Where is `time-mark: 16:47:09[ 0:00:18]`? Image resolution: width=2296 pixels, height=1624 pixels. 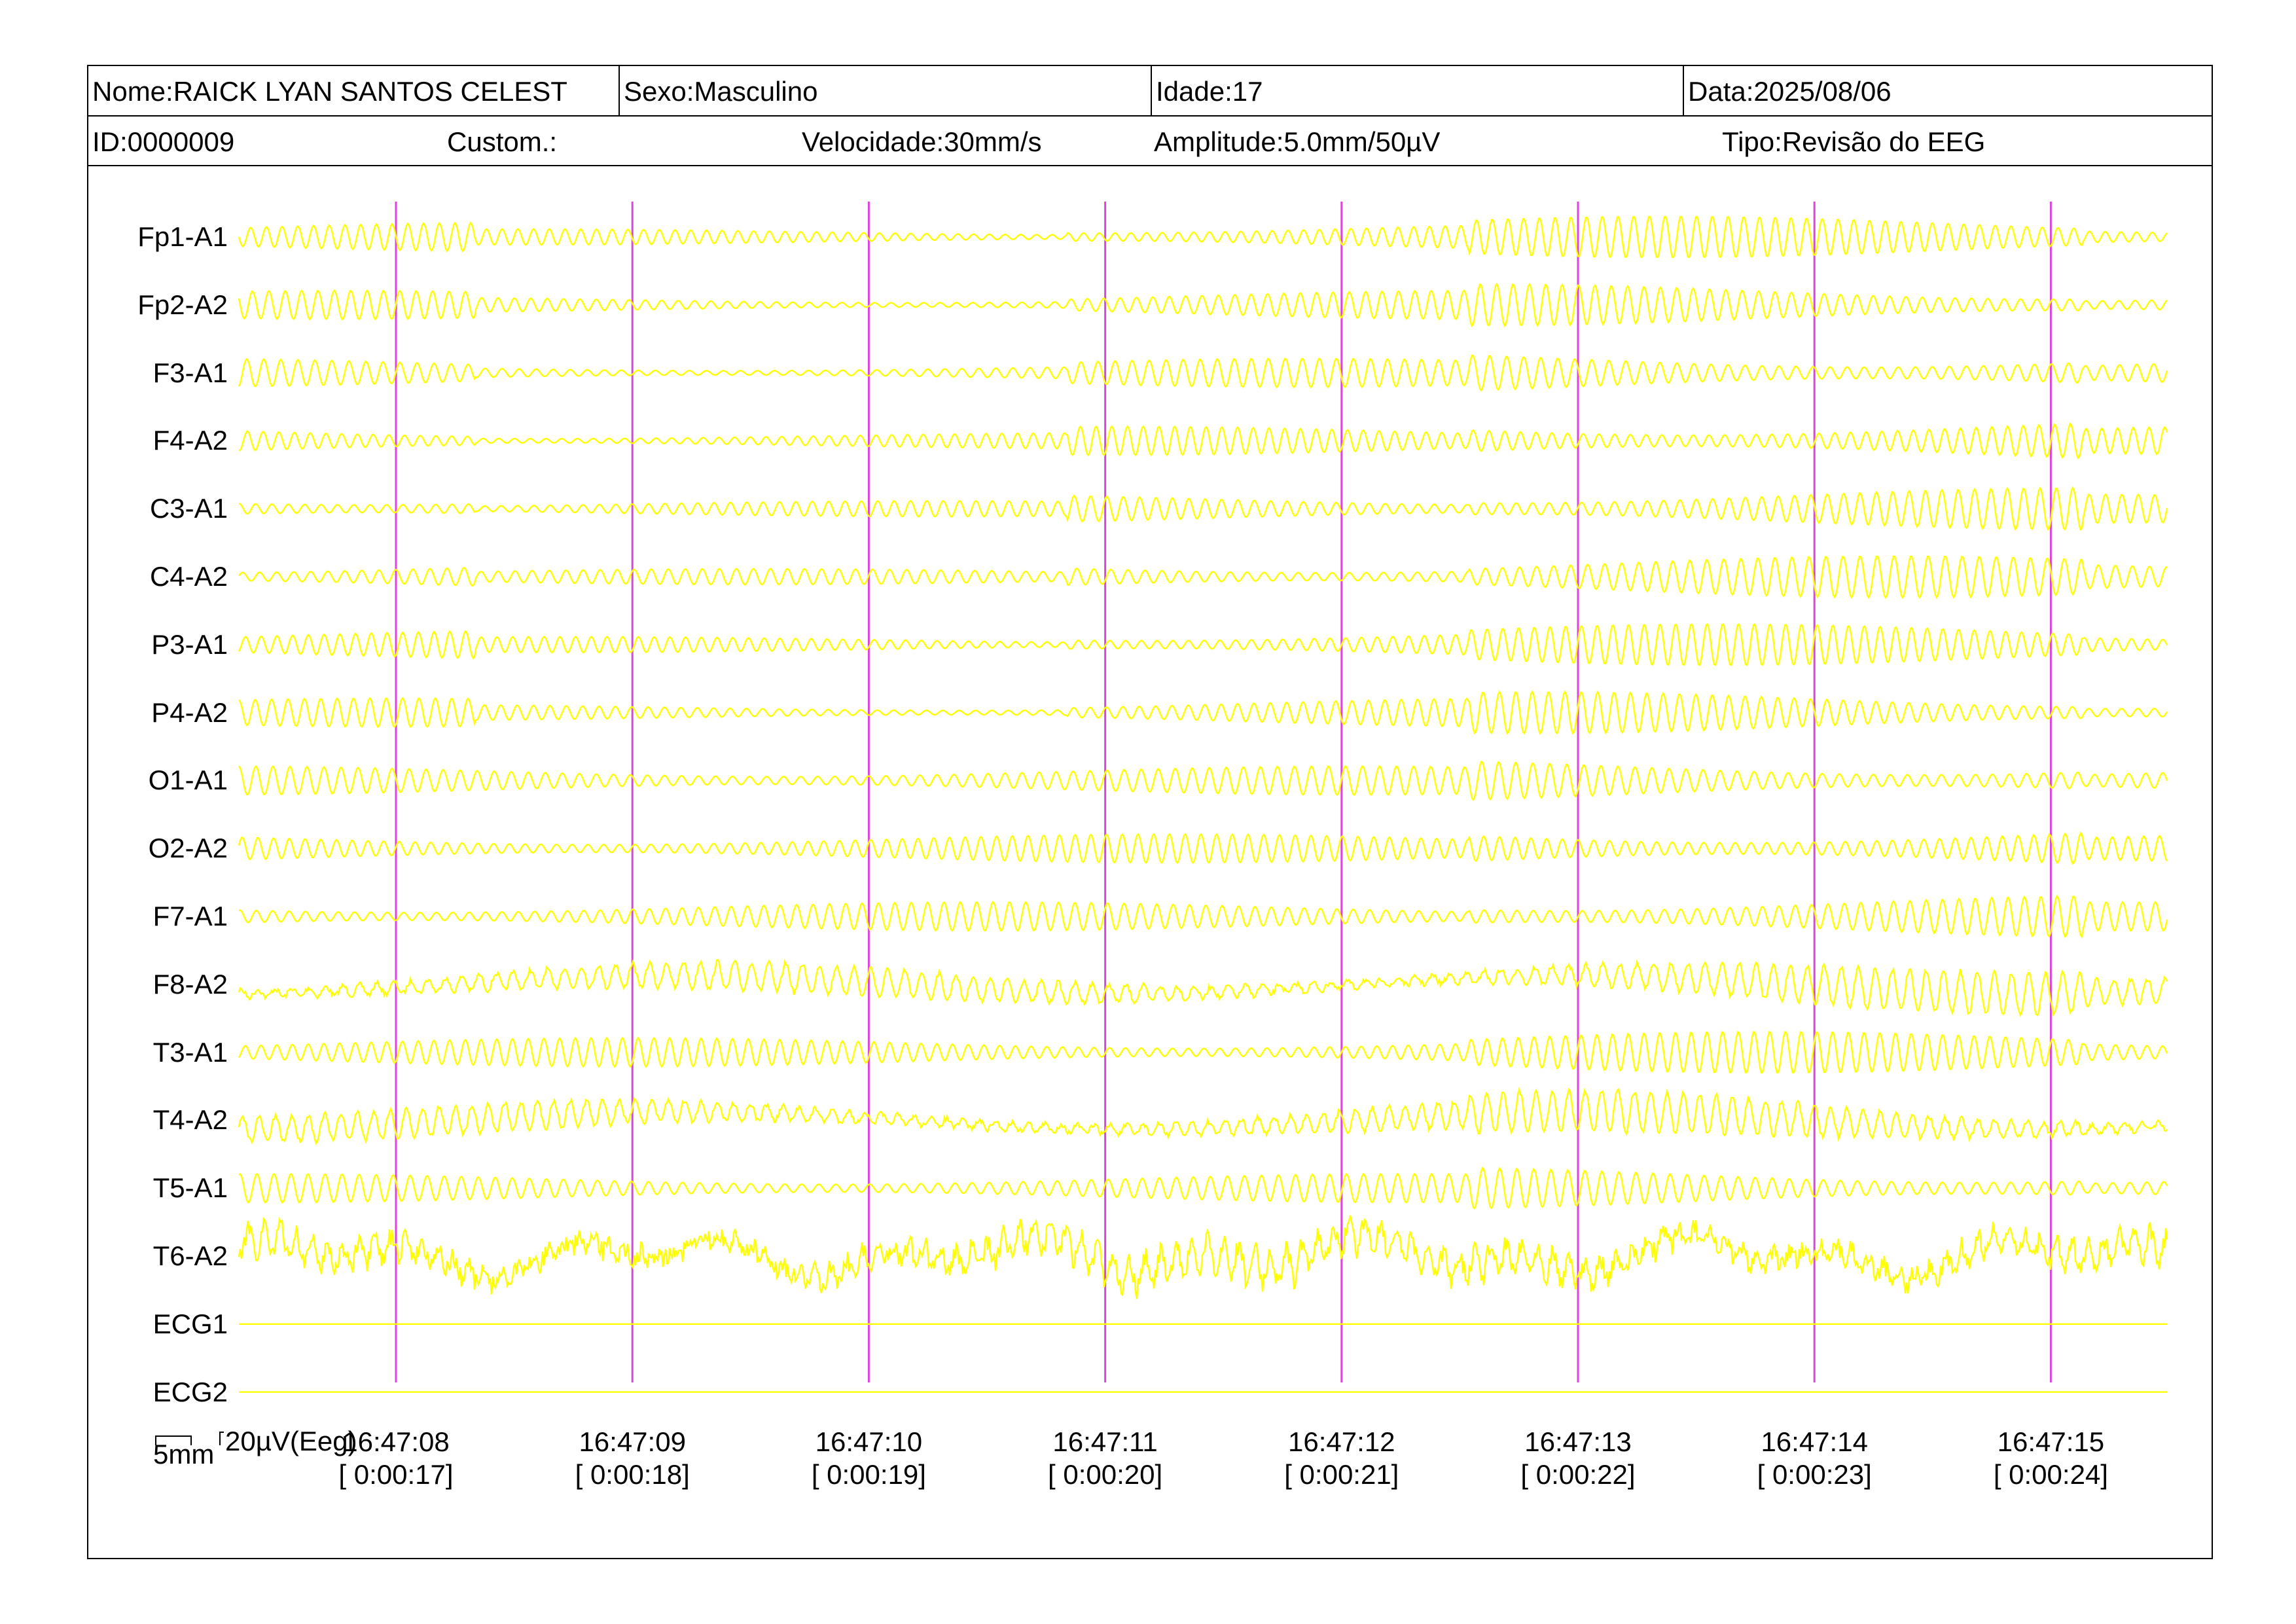 time-mark: 16:47:09[ 0:00:18] is located at coordinates (632, 1458).